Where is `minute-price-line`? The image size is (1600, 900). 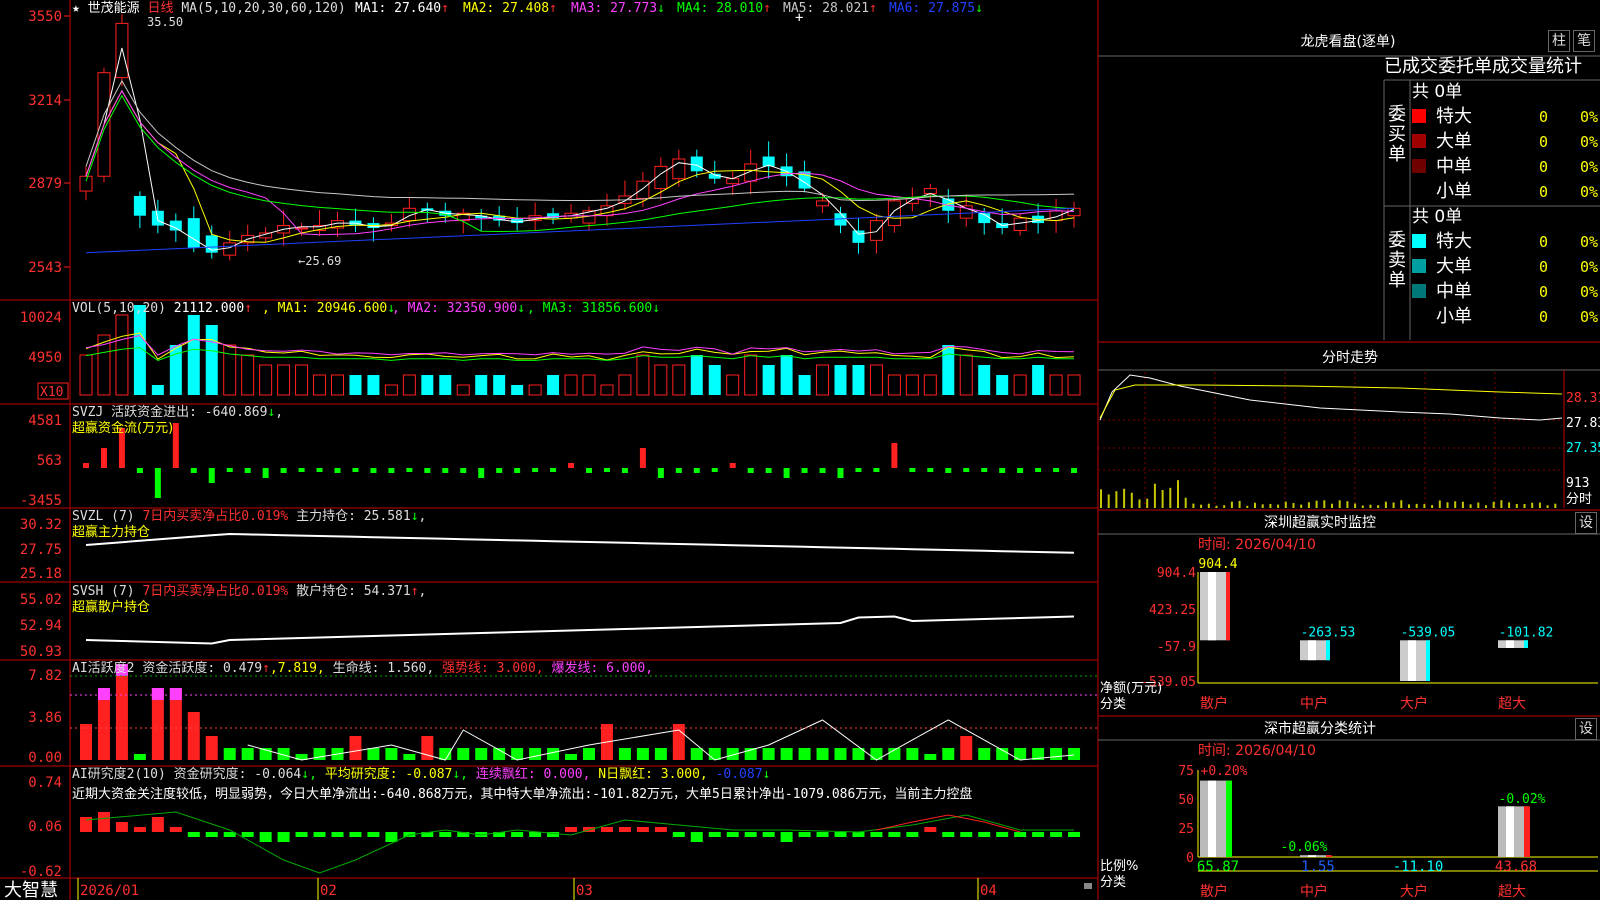
minute-price-line is located at coordinates (1331, 397).